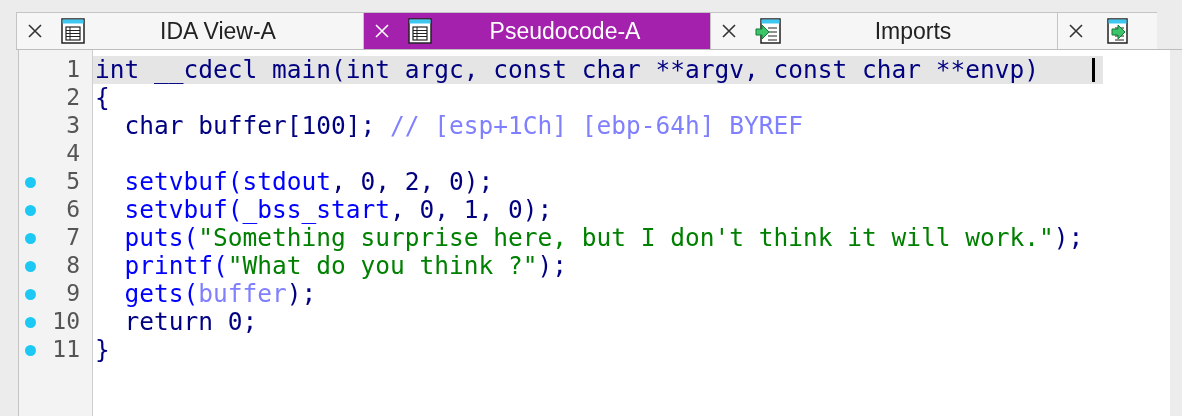 The height and width of the screenshot is (416, 1182). I want to click on line-number: 4, so click(72, 154).